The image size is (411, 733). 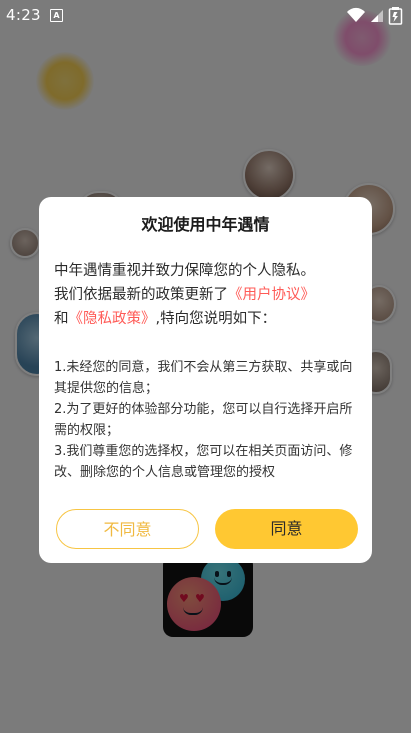 I want to click on wifi-icon, so click(x=356, y=14).